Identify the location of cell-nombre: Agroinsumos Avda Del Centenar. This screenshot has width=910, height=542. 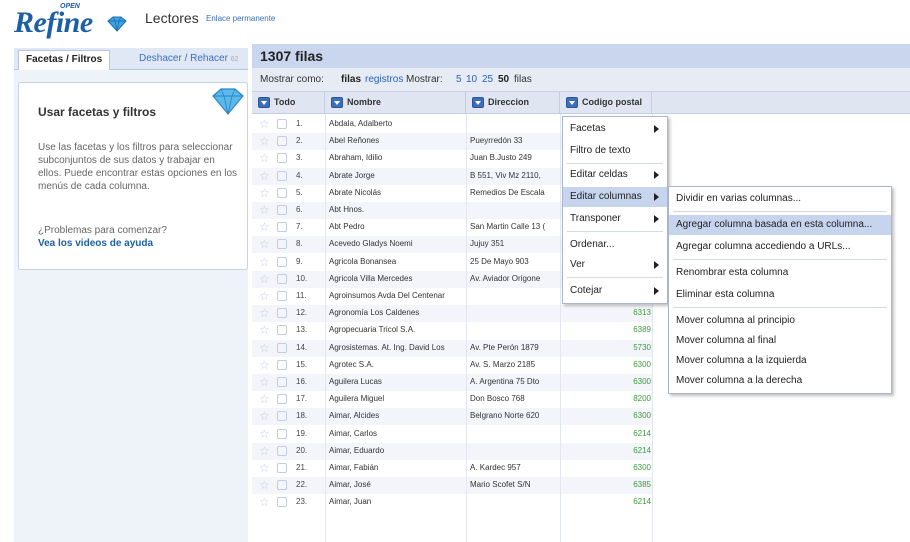
(399, 295).